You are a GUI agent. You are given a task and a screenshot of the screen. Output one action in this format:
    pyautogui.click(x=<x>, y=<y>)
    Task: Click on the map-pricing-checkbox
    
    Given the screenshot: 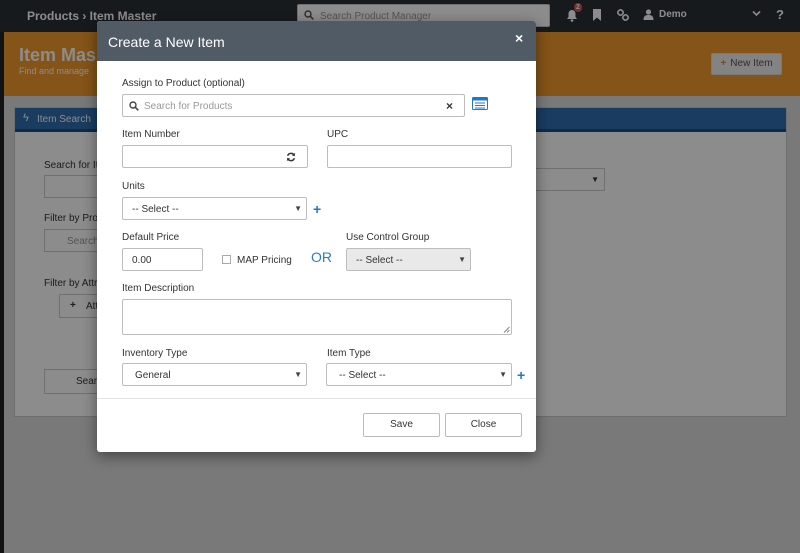 What is the action you would take?
    pyautogui.click(x=226, y=259)
    